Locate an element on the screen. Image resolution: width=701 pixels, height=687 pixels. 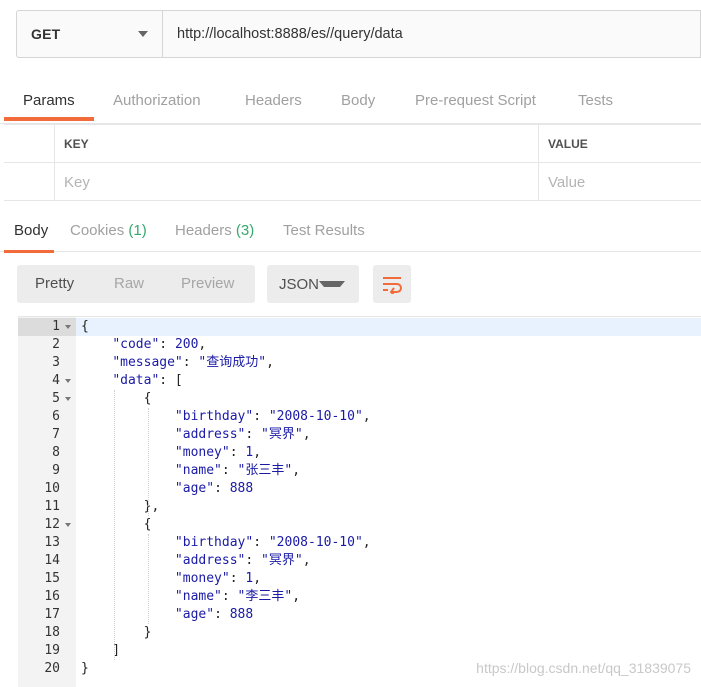
code-text: "data": [ is located at coordinates (147, 380).